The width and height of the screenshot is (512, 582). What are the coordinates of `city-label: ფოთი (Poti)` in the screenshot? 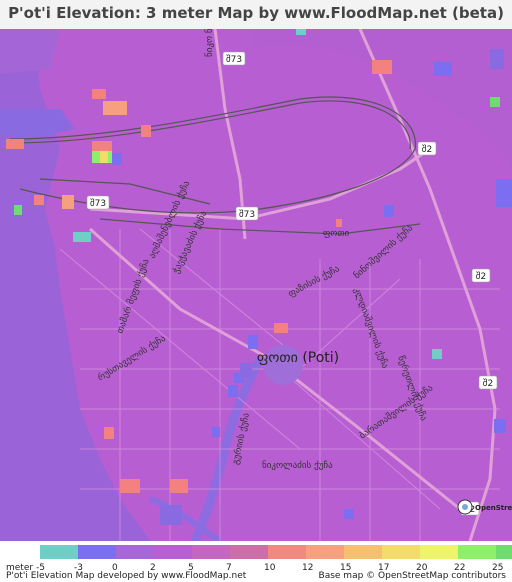 It's located at (298, 358).